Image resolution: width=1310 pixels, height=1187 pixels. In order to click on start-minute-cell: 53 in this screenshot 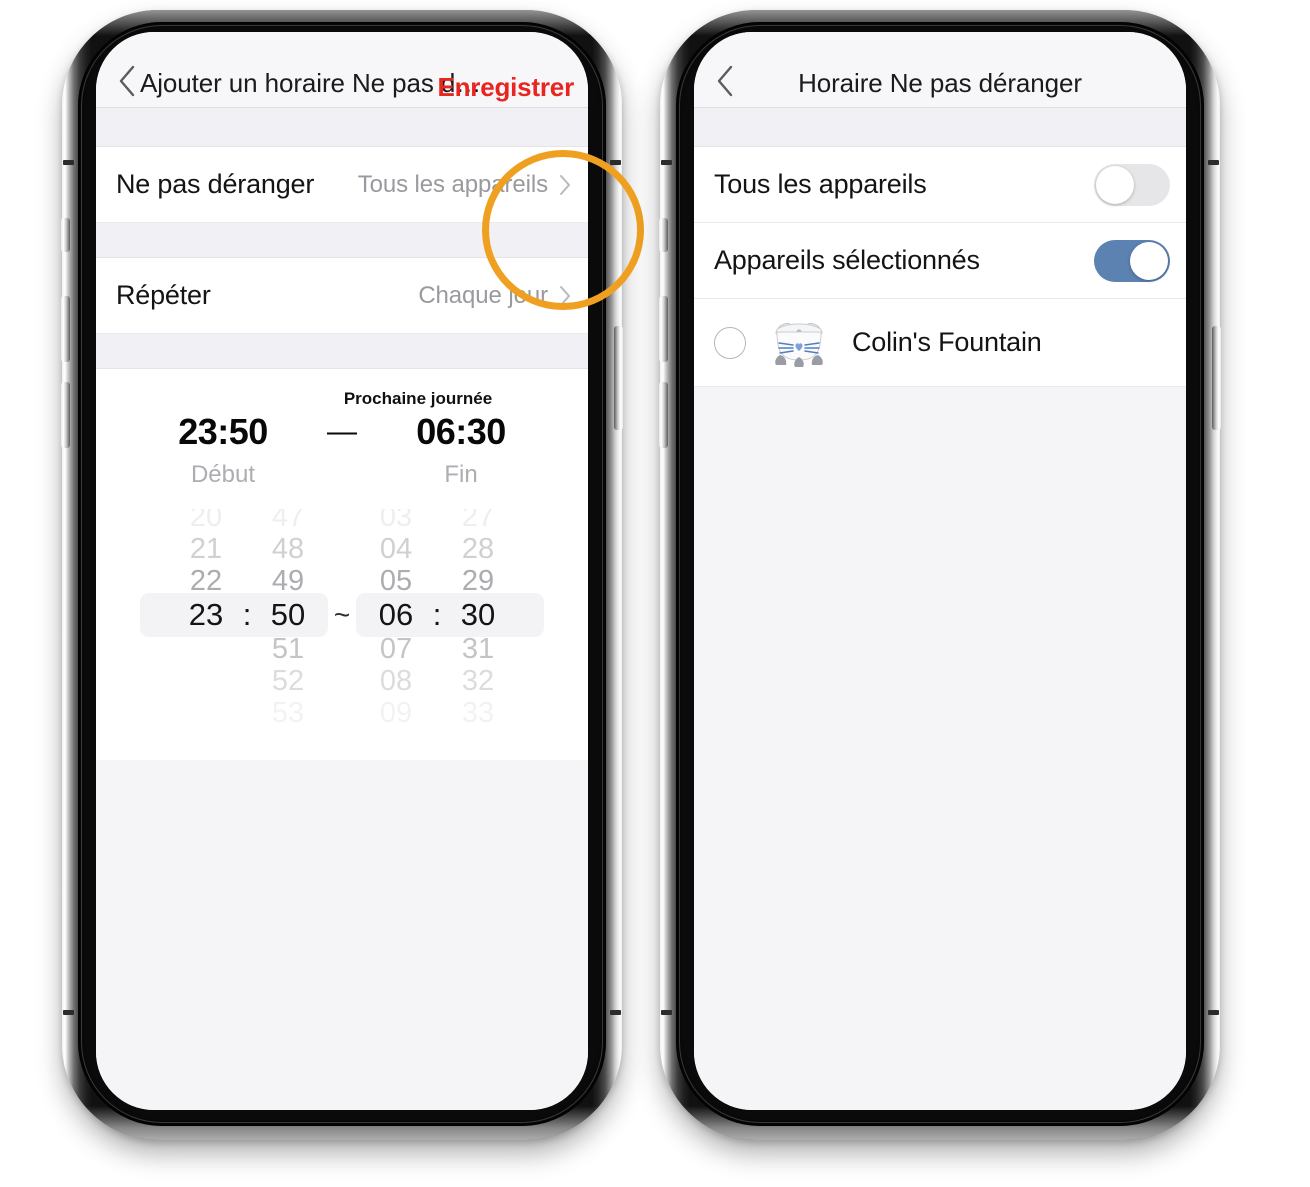, I will do `click(288, 713)`.